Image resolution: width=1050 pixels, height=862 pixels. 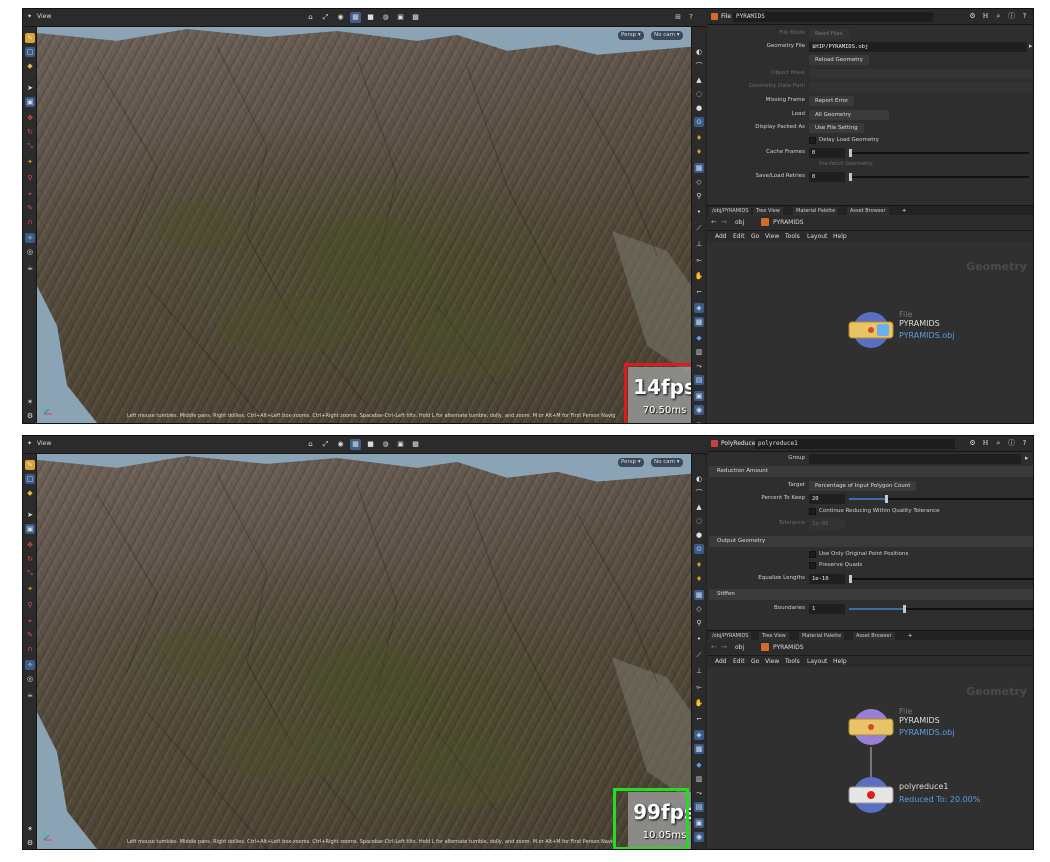 What do you see at coordinates (699, 322) in the screenshot?
I see `uv-icon: ▩` at bounding box center [699, 322].